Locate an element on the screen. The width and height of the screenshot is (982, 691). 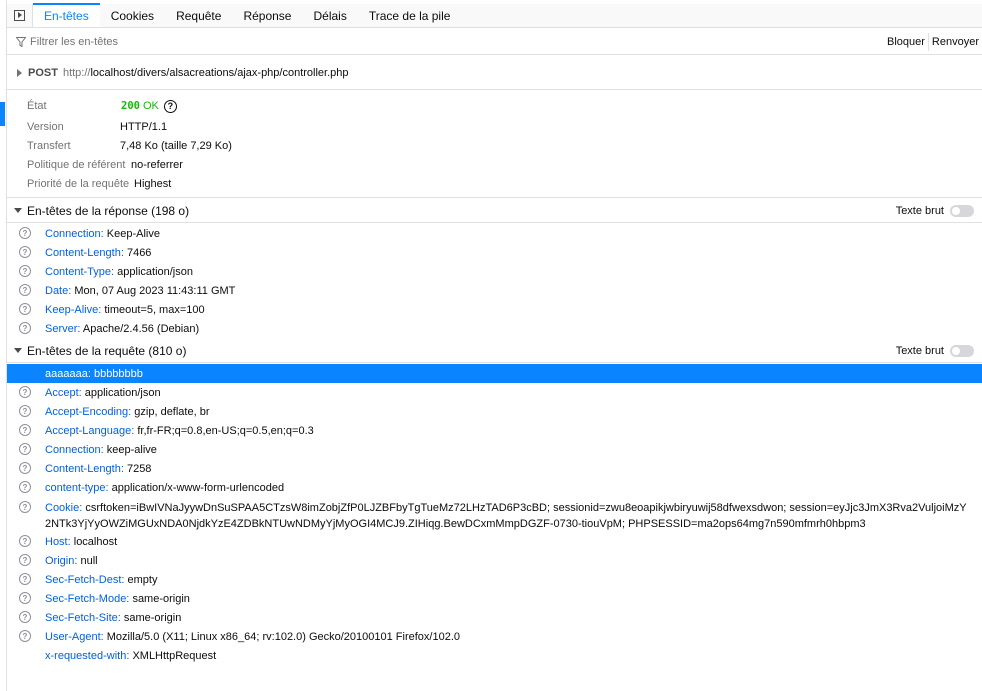
referrer-policy-label: Politique de référent is located at coordinates (76, 165).